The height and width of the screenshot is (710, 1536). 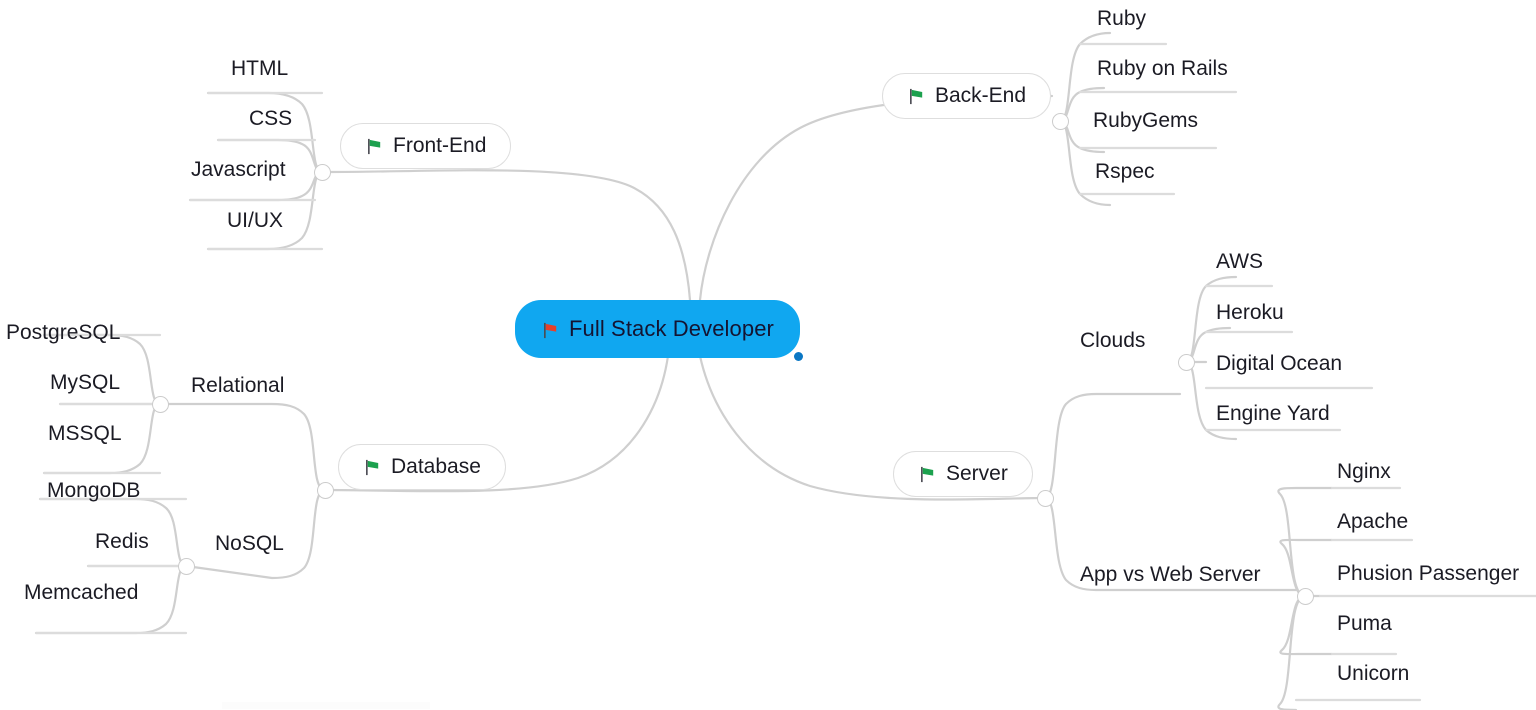 I want to click on leaf-ruby: Ruby, so click(x=1121, y=18).